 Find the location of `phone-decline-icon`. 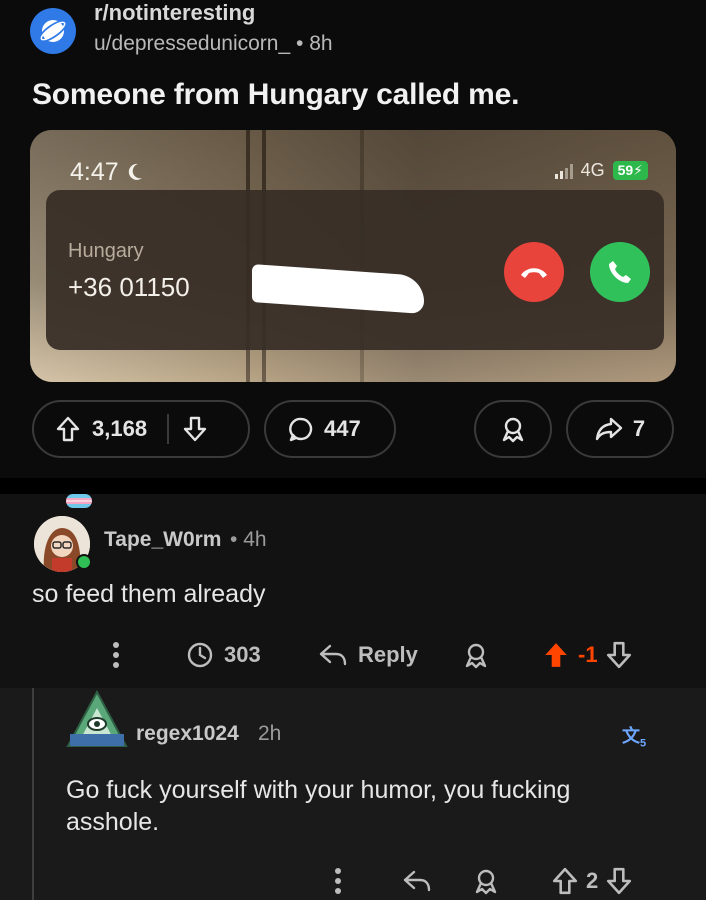

phone-decline-icon is located at coordinates (534, 273).